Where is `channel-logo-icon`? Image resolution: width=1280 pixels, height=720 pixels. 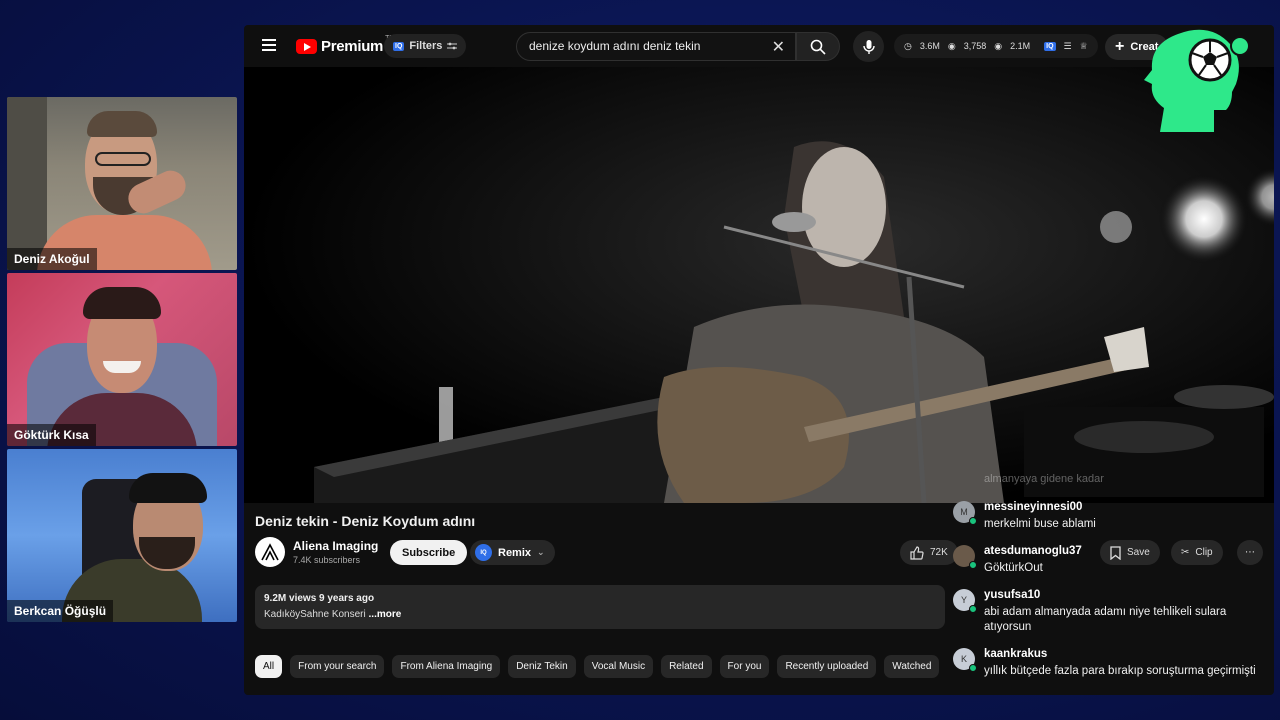 channel-logo-icon is located at coordinates (270, 552).